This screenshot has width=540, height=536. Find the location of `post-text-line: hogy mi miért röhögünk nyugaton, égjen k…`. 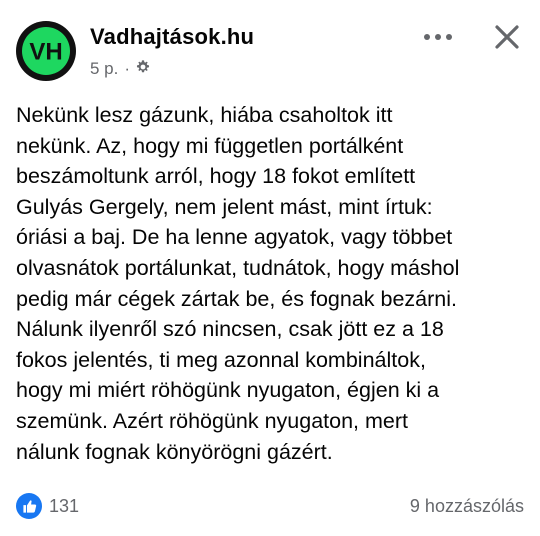

post-text-line: hogy mi miért röhögünk nyugaton, égjen k… is located at coordinates (228, 390).